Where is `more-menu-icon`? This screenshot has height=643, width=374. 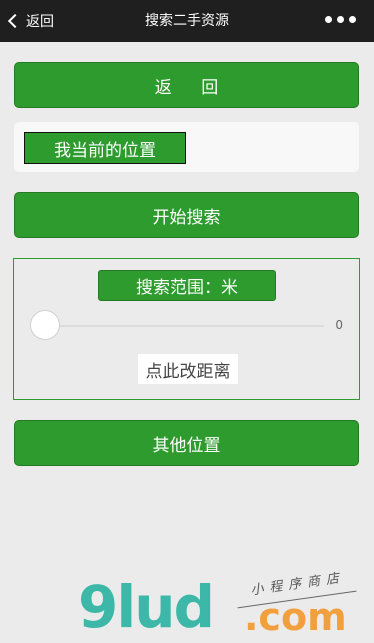 more-menu-icon is located at coordinates (340, 19).